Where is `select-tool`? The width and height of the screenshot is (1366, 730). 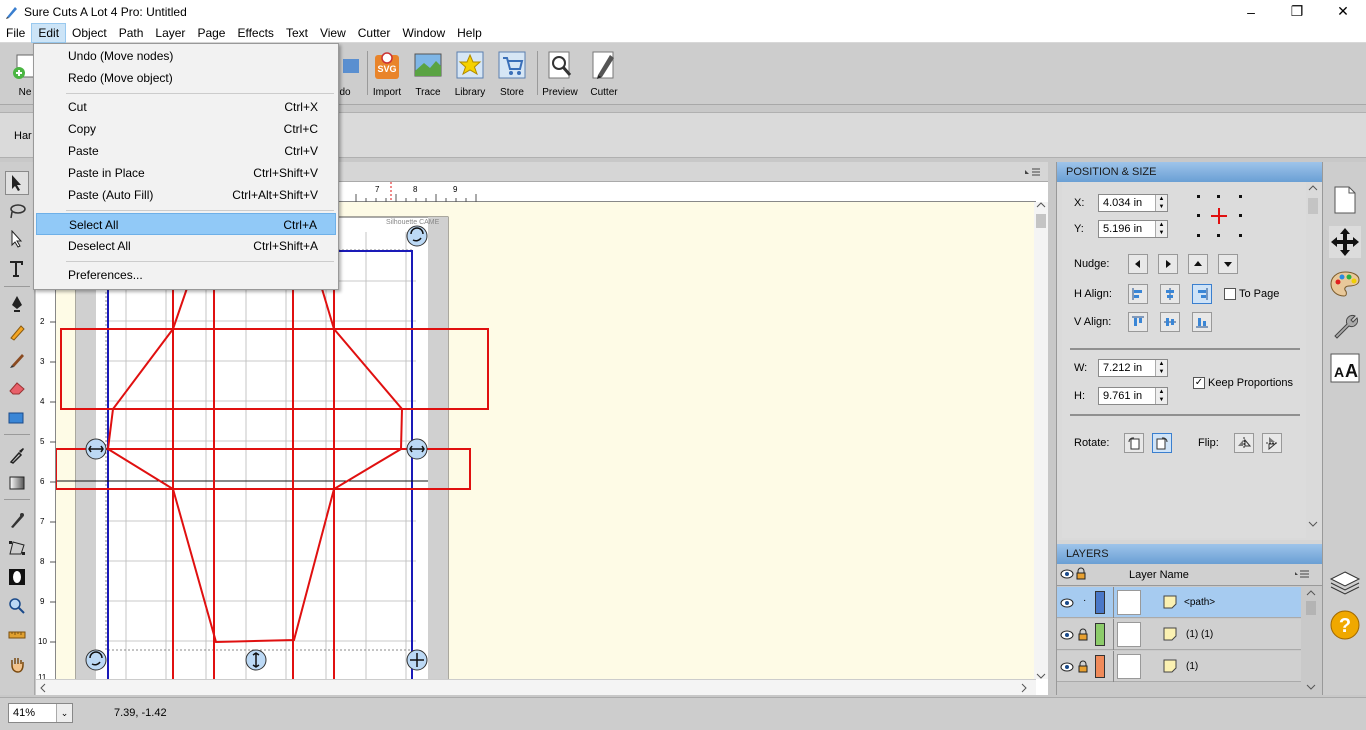 select-tool is located at coordinates (17, 183).